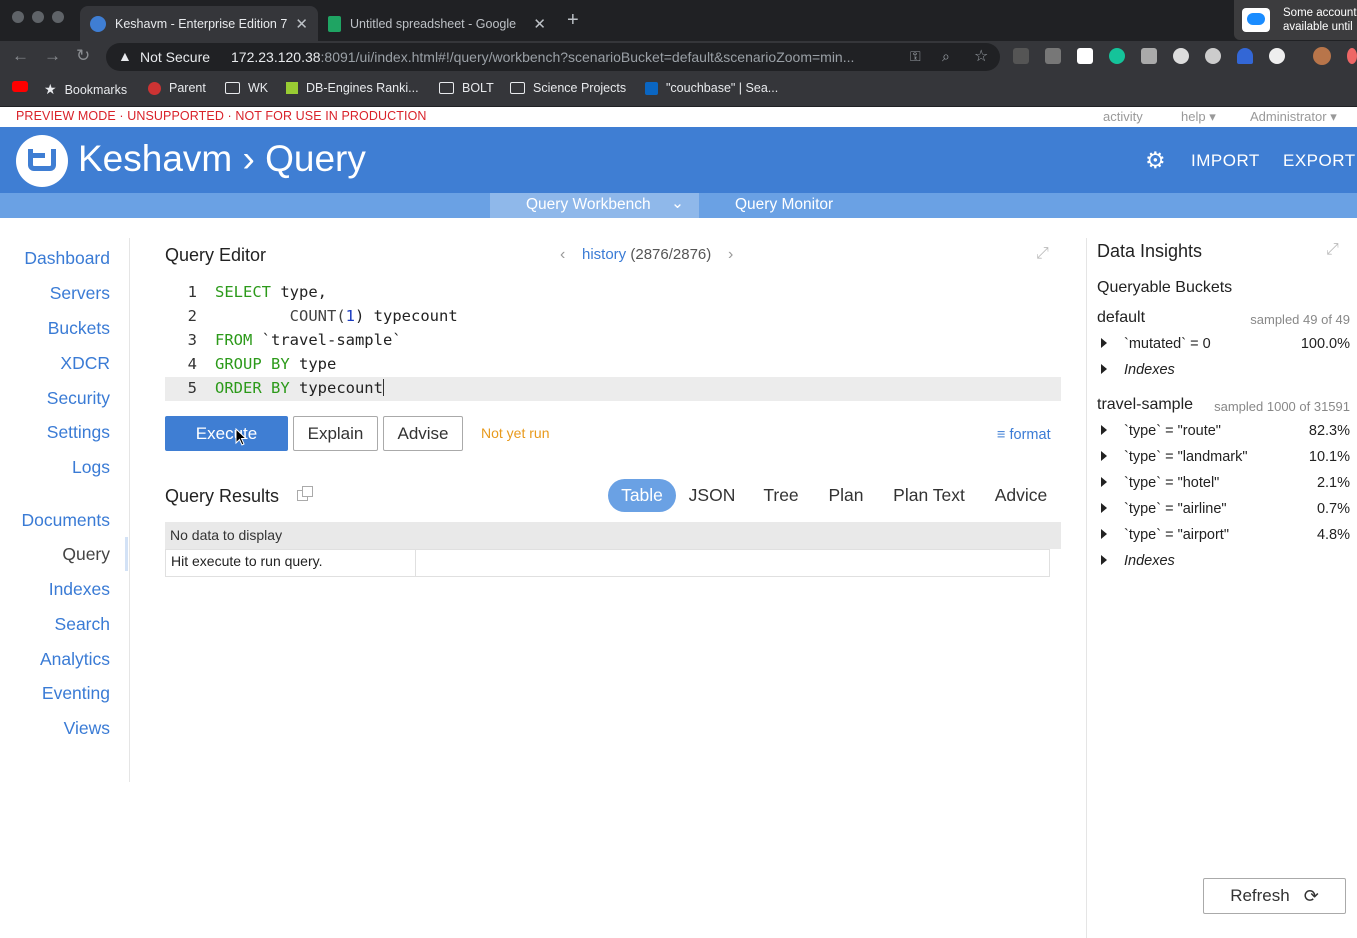 The image size is (1357, 938). I want to click on sidebar-item-views: Views, so click(87, 728).